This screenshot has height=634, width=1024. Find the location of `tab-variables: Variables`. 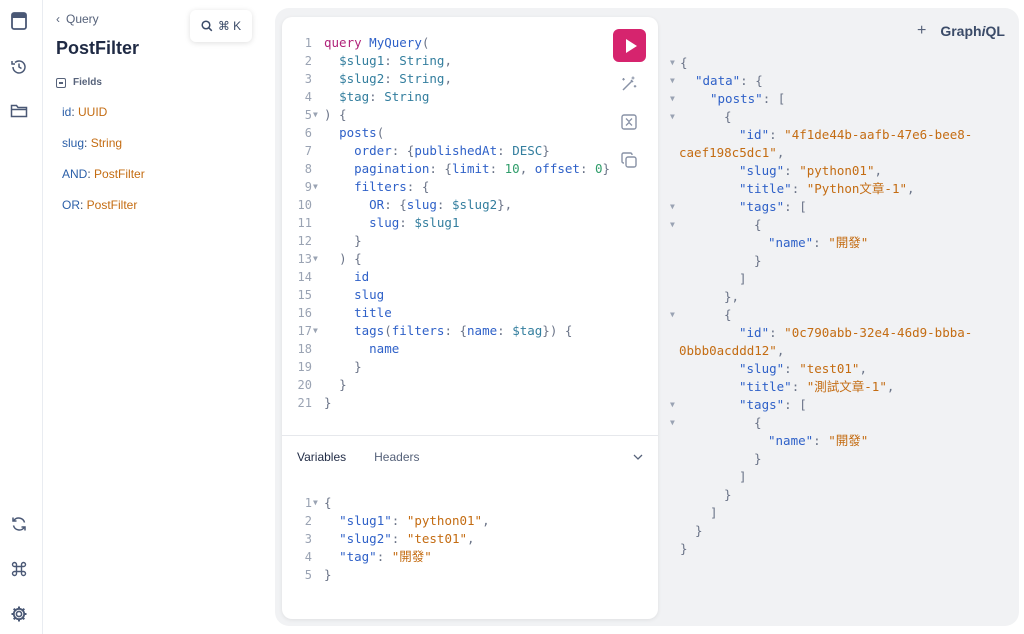

tab-variables: Variables is located at coordinates (321, 457).